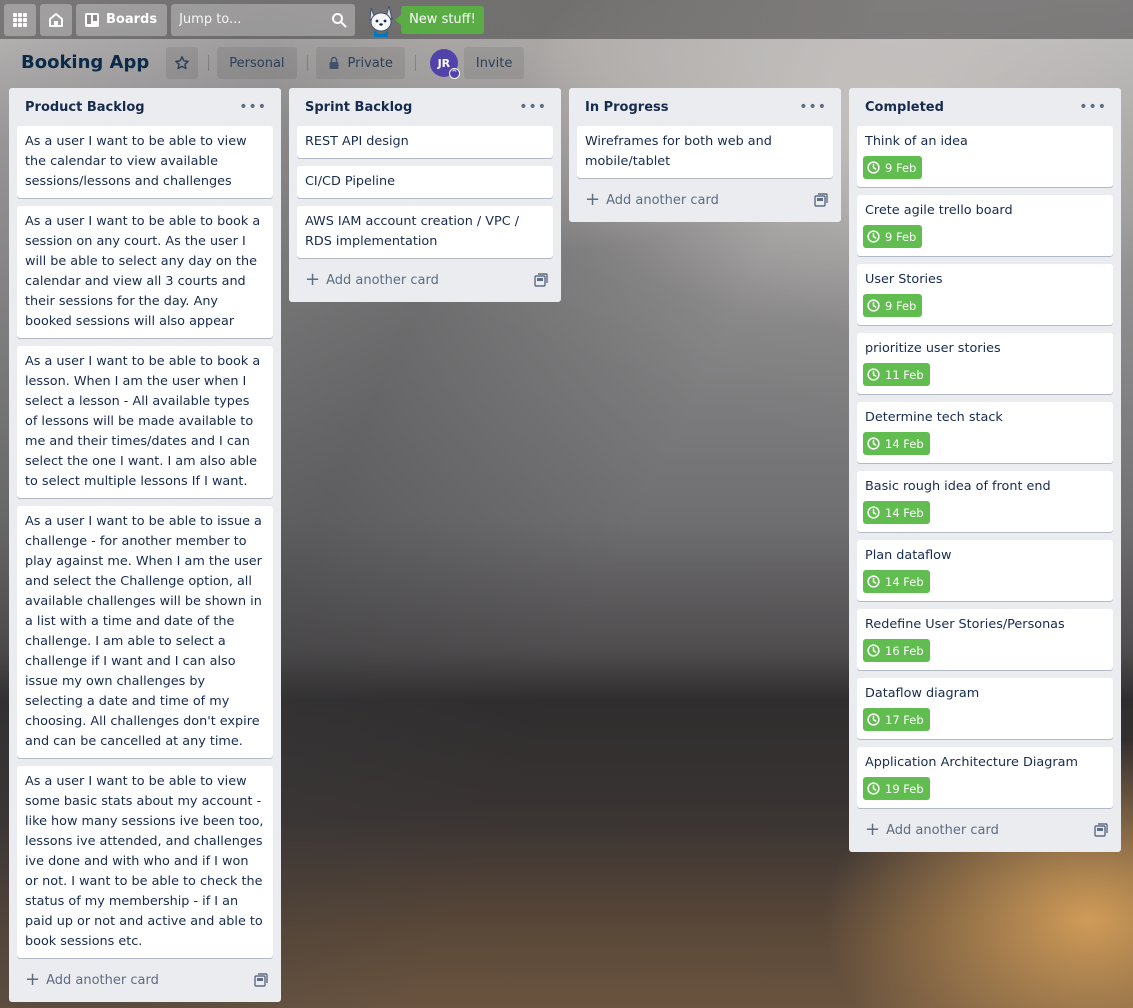 Image resolution: width=1133 pixels, height=1008 pixels. What do you see at coordinates (904, 788) in the screenshot?
I see `due-date-label: 19 Feb` at bounding box center [904, 788].